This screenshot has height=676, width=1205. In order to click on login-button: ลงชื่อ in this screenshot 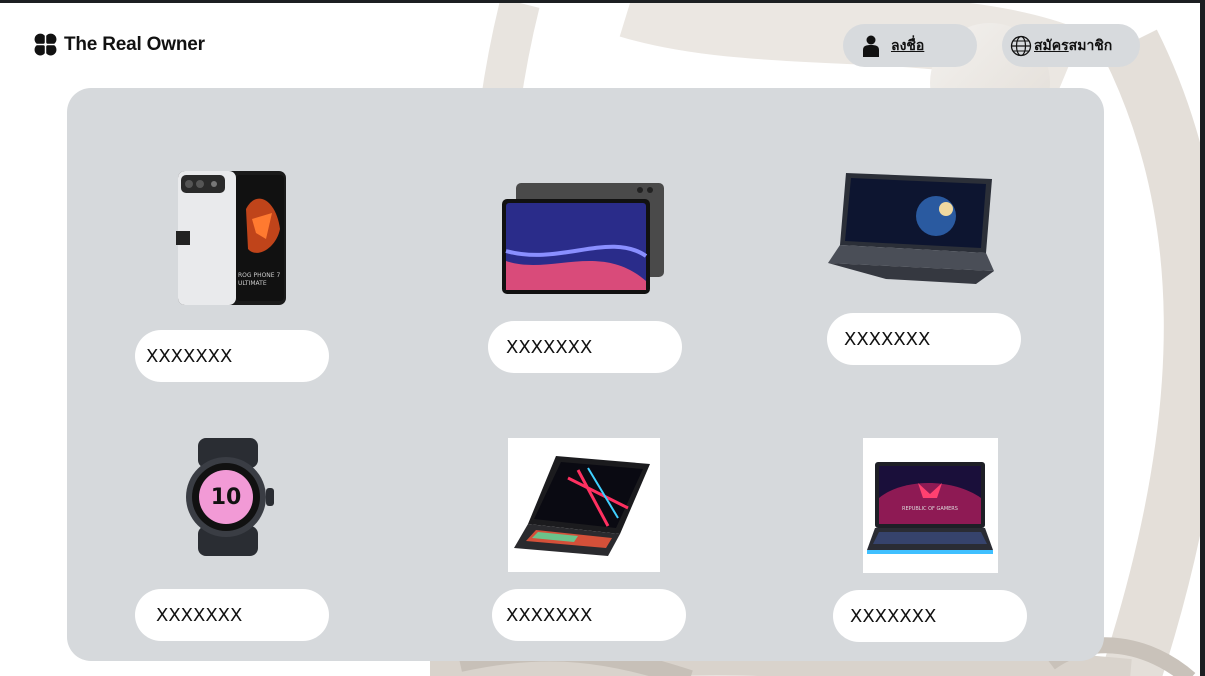, I will do `click(910, 45)`.